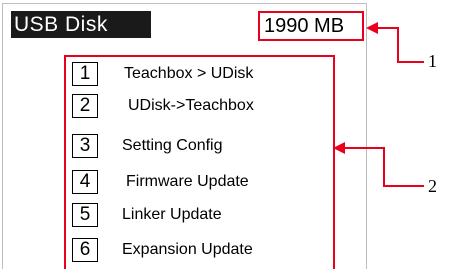 Image resolution: width=452 pixels, height=269 pixels. I want to click on callout-2-line, so click(382, 167).